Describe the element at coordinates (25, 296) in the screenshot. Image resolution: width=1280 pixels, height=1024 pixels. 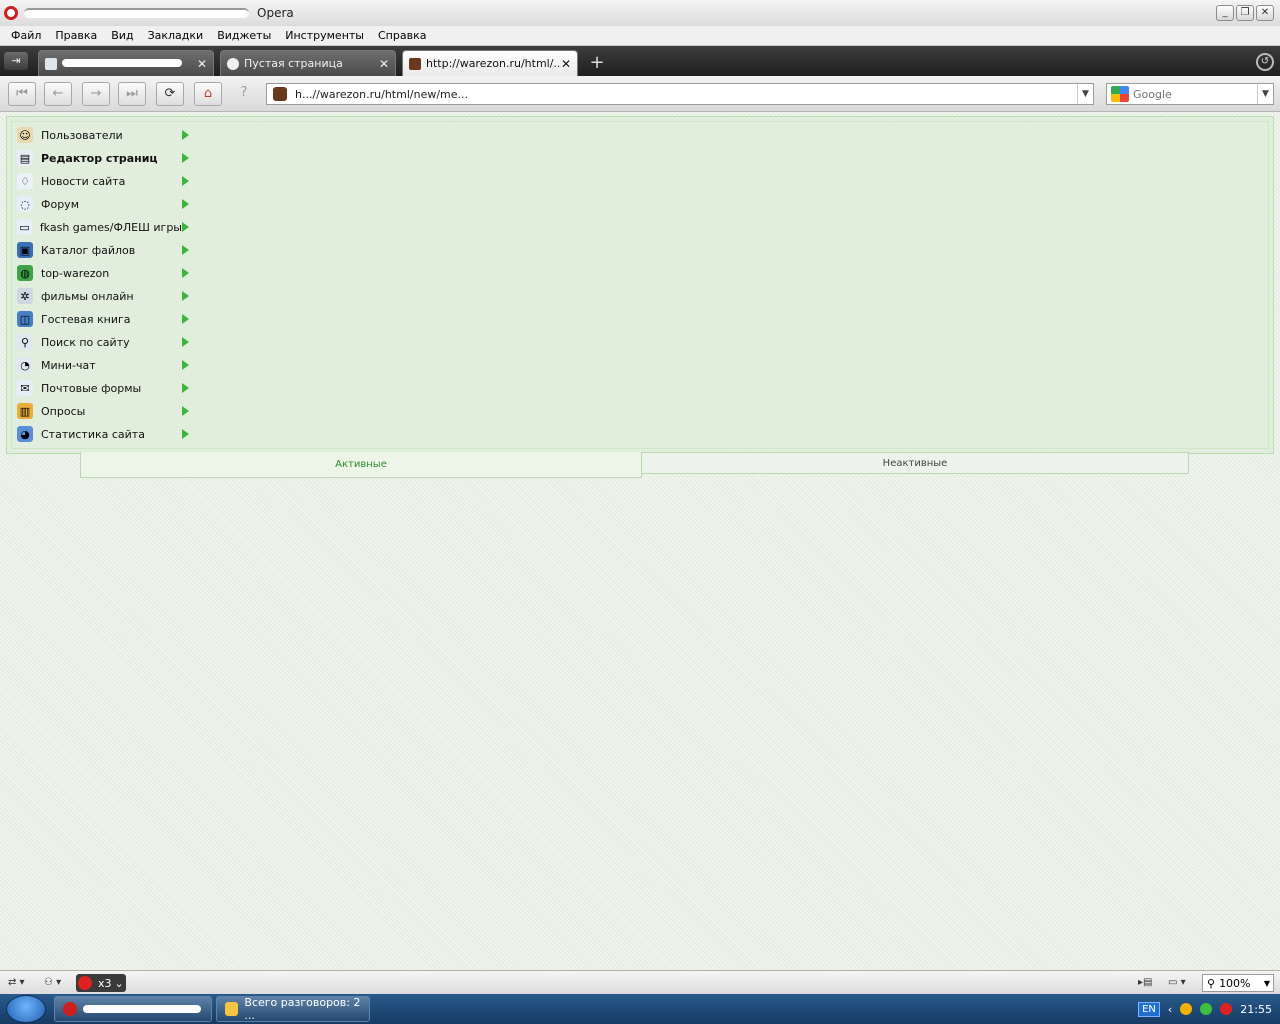
I see `gear-icon: ✲` at that location.